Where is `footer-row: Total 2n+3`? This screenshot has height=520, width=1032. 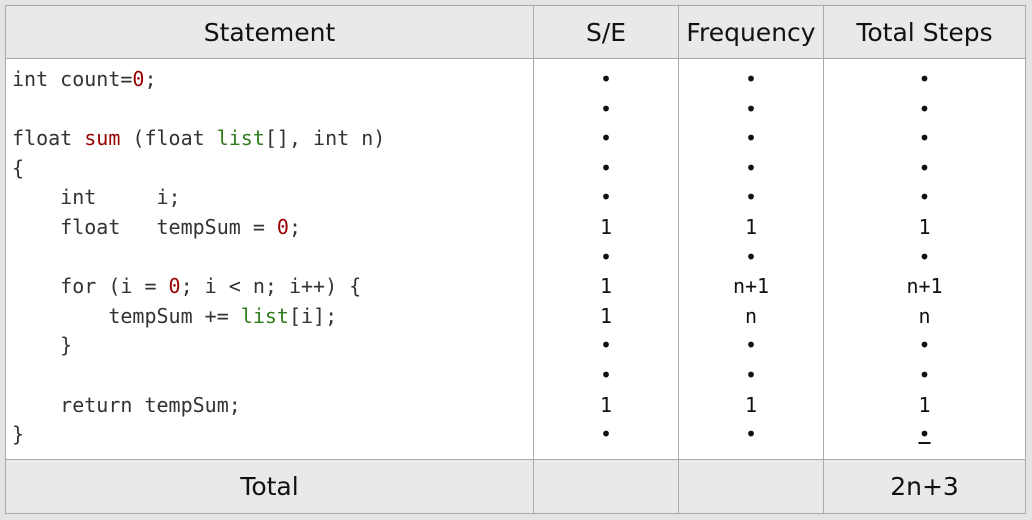
footer-row: Total 2n+3 is located at coordinates (515, 486).